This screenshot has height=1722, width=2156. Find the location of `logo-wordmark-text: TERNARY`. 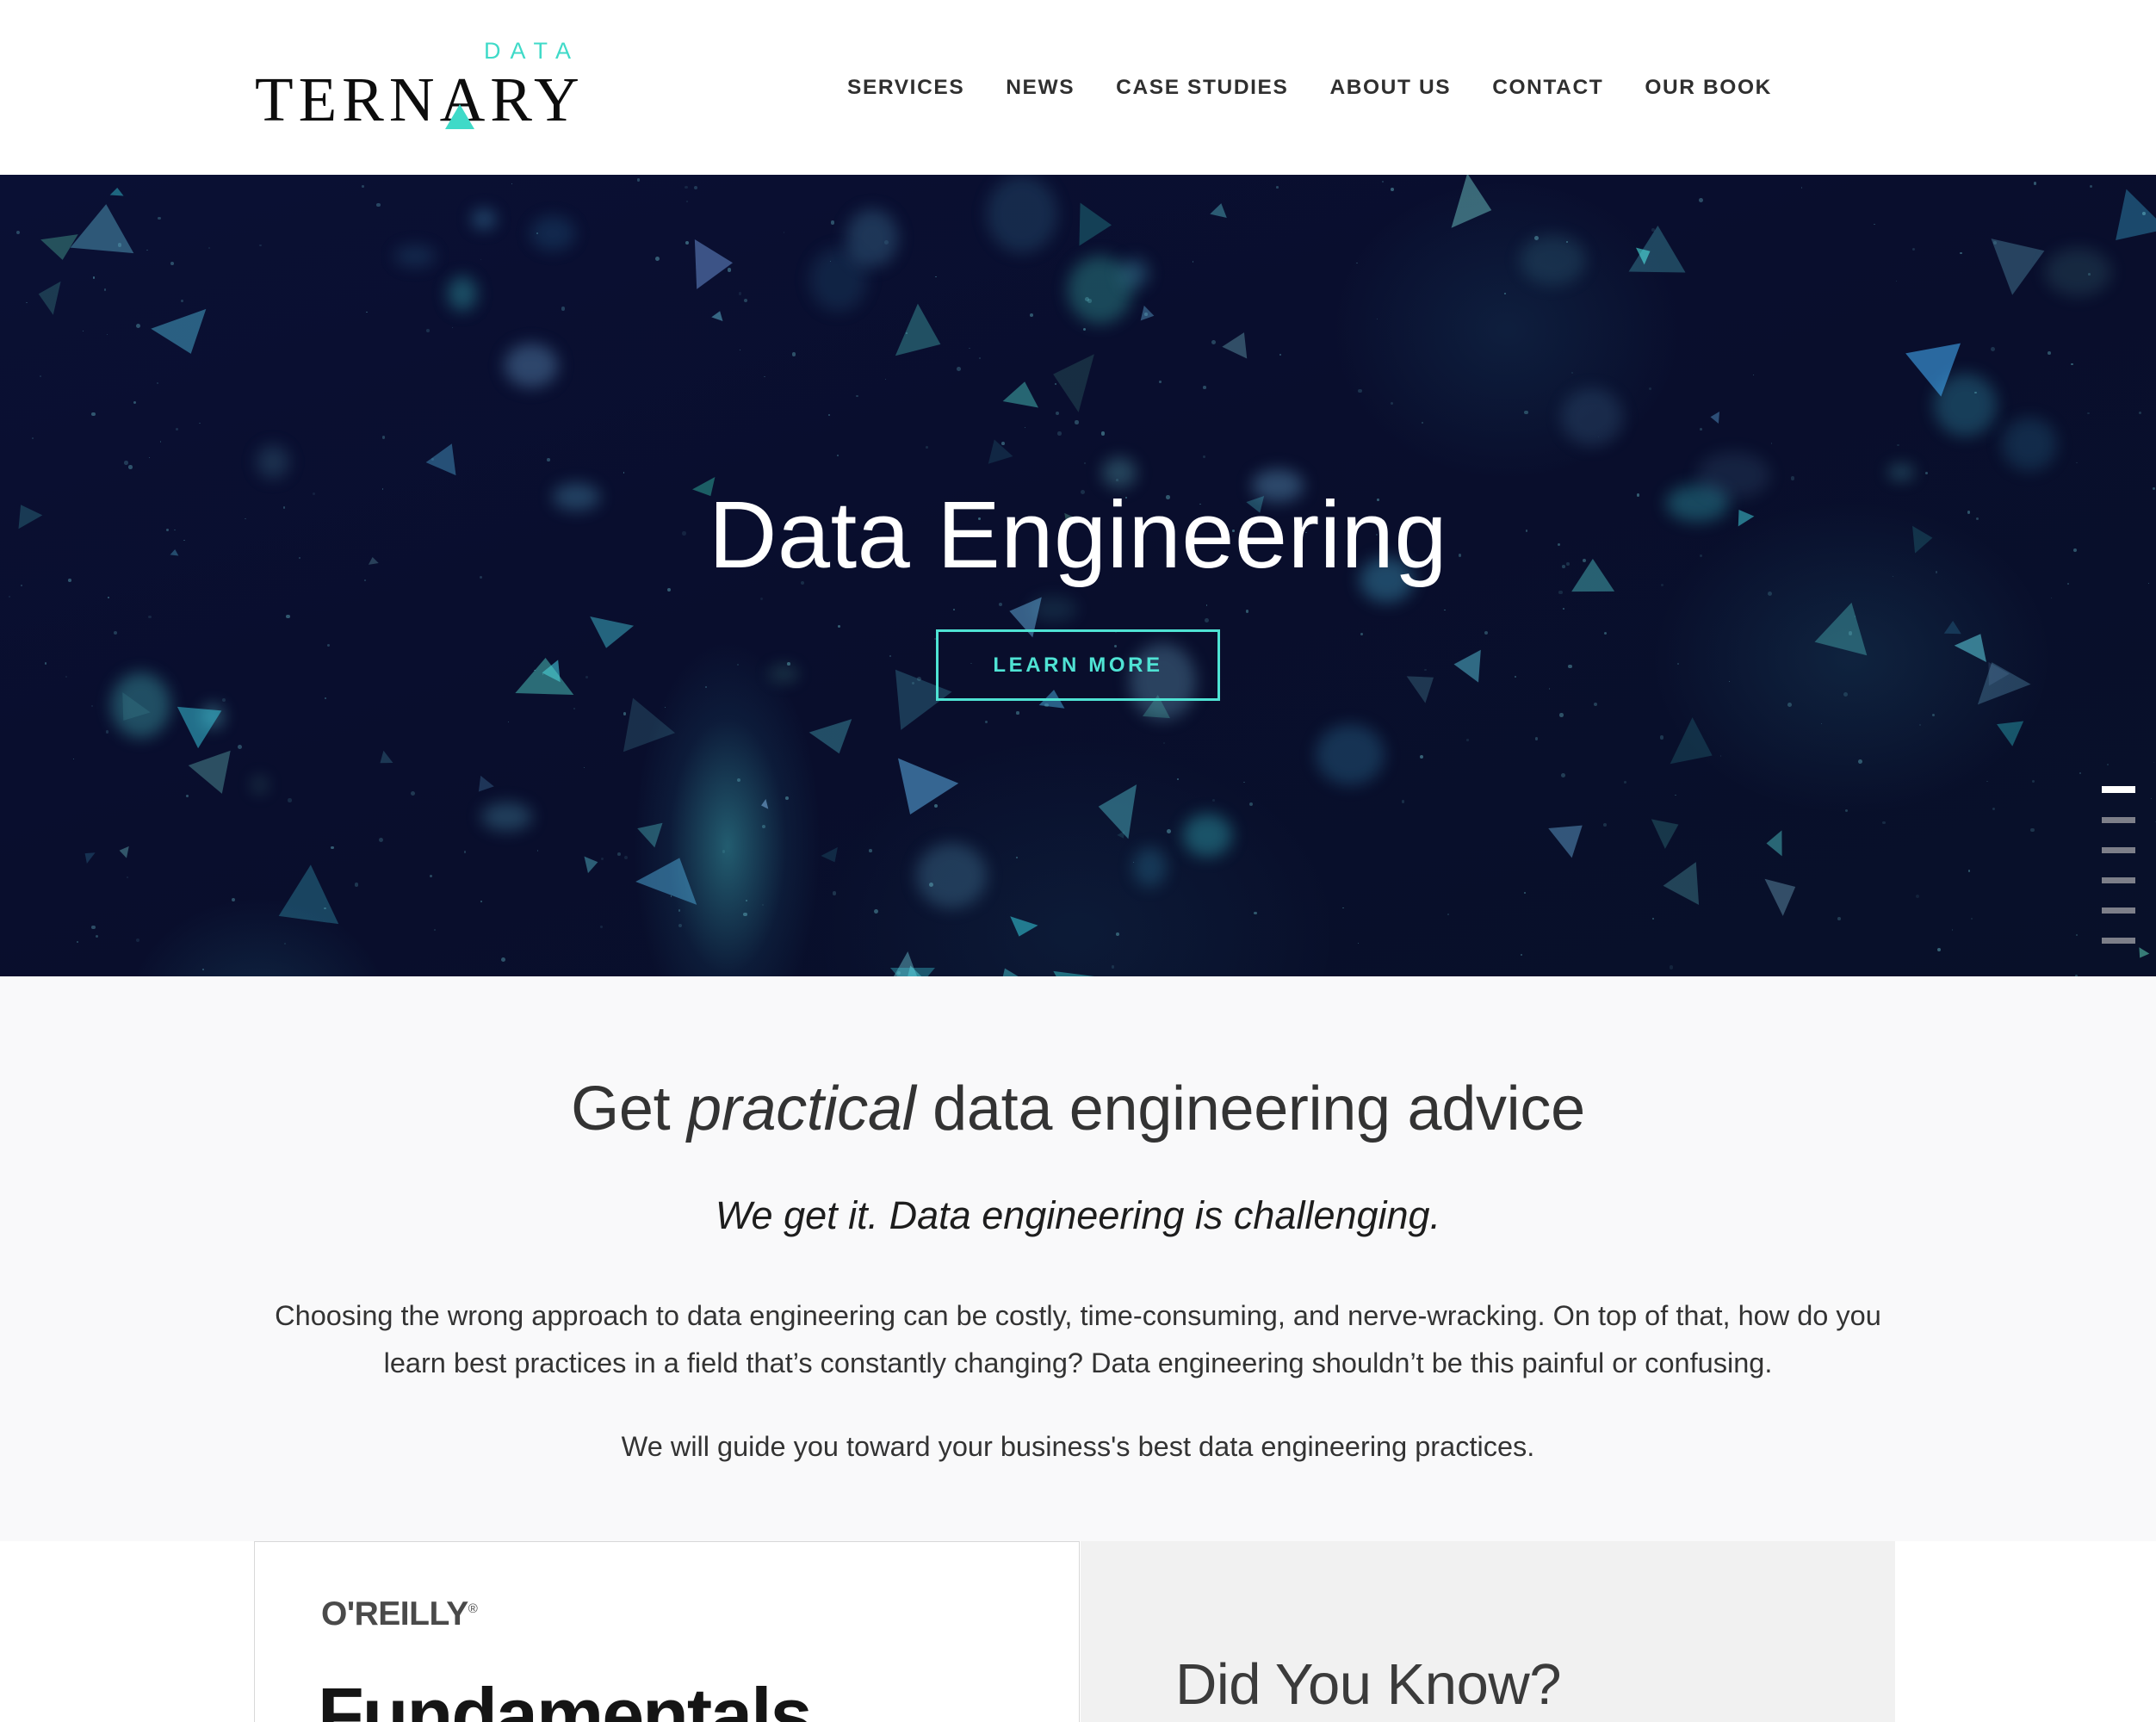

logo-wordmark-text: TERNARY is located at coordinates (420, 99).